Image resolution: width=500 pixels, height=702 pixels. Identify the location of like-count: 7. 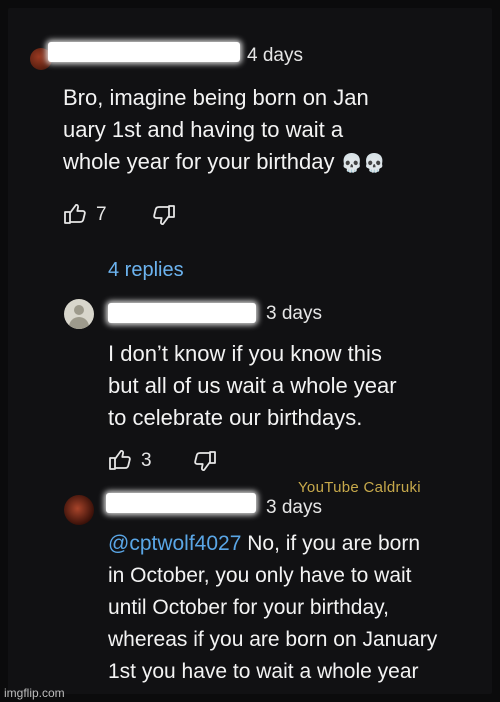
(101, 214).